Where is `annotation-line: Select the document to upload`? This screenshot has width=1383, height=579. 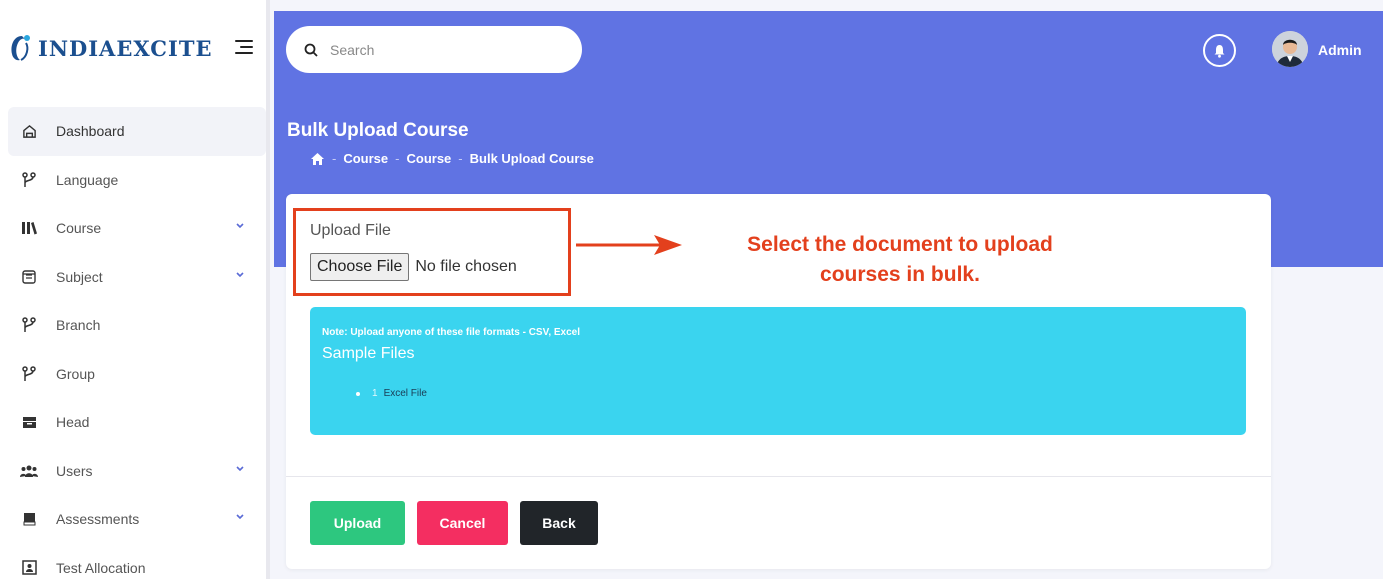
annotation-line: Select the document to upload is located at coordinates (900, 244).